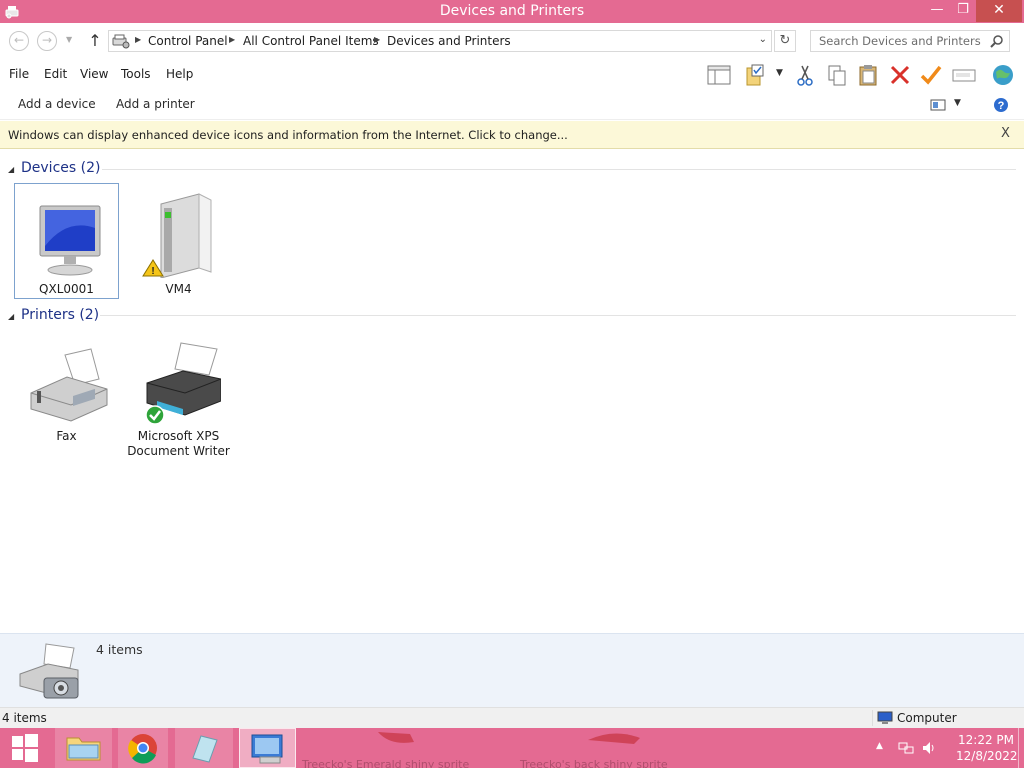  I want to click on properties-icon, so click(756, 75).